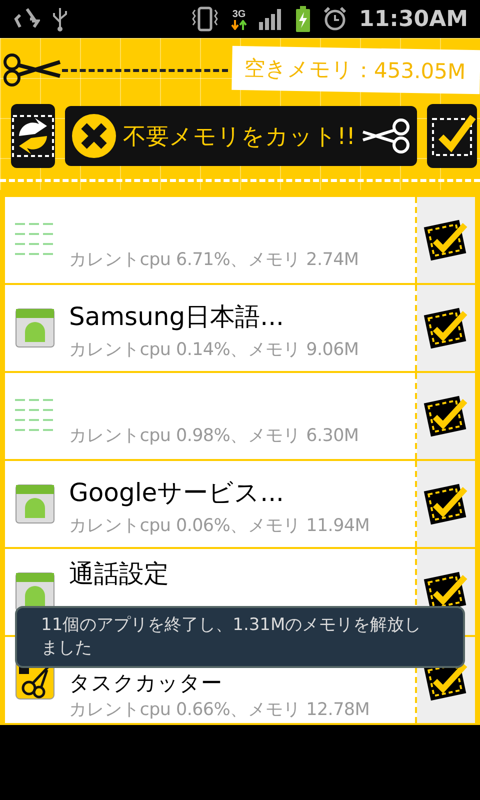 The height and width of the screenshot is (800, 480). Describe the element at coordinates (452, 136) in the screenshot. I see `select-all-button` at that location.